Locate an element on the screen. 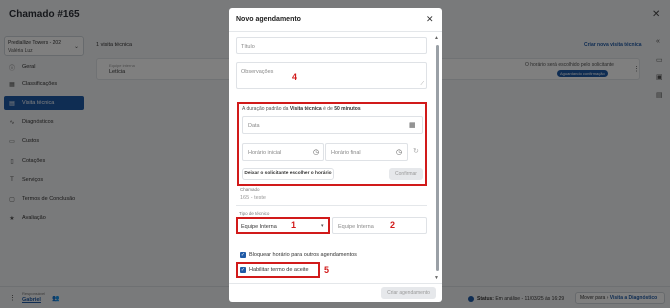  confirm-time-button: Confirmar is located at coordinates (406, 174).